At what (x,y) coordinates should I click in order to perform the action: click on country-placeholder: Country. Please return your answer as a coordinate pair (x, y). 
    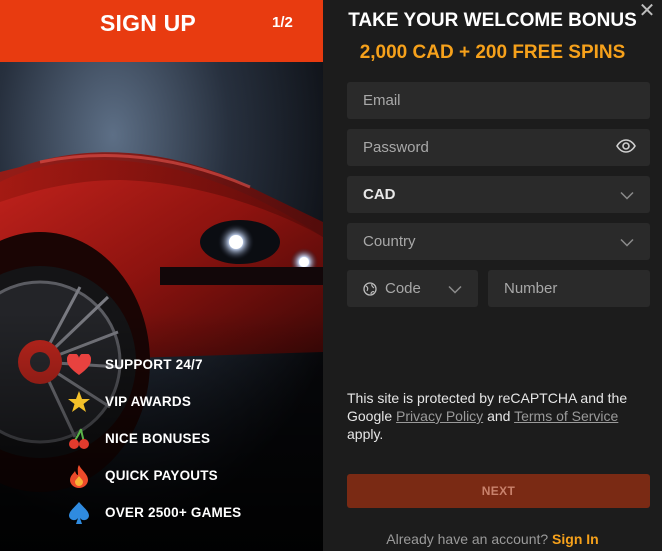
    Looking at the image, I should click on (389, 241).